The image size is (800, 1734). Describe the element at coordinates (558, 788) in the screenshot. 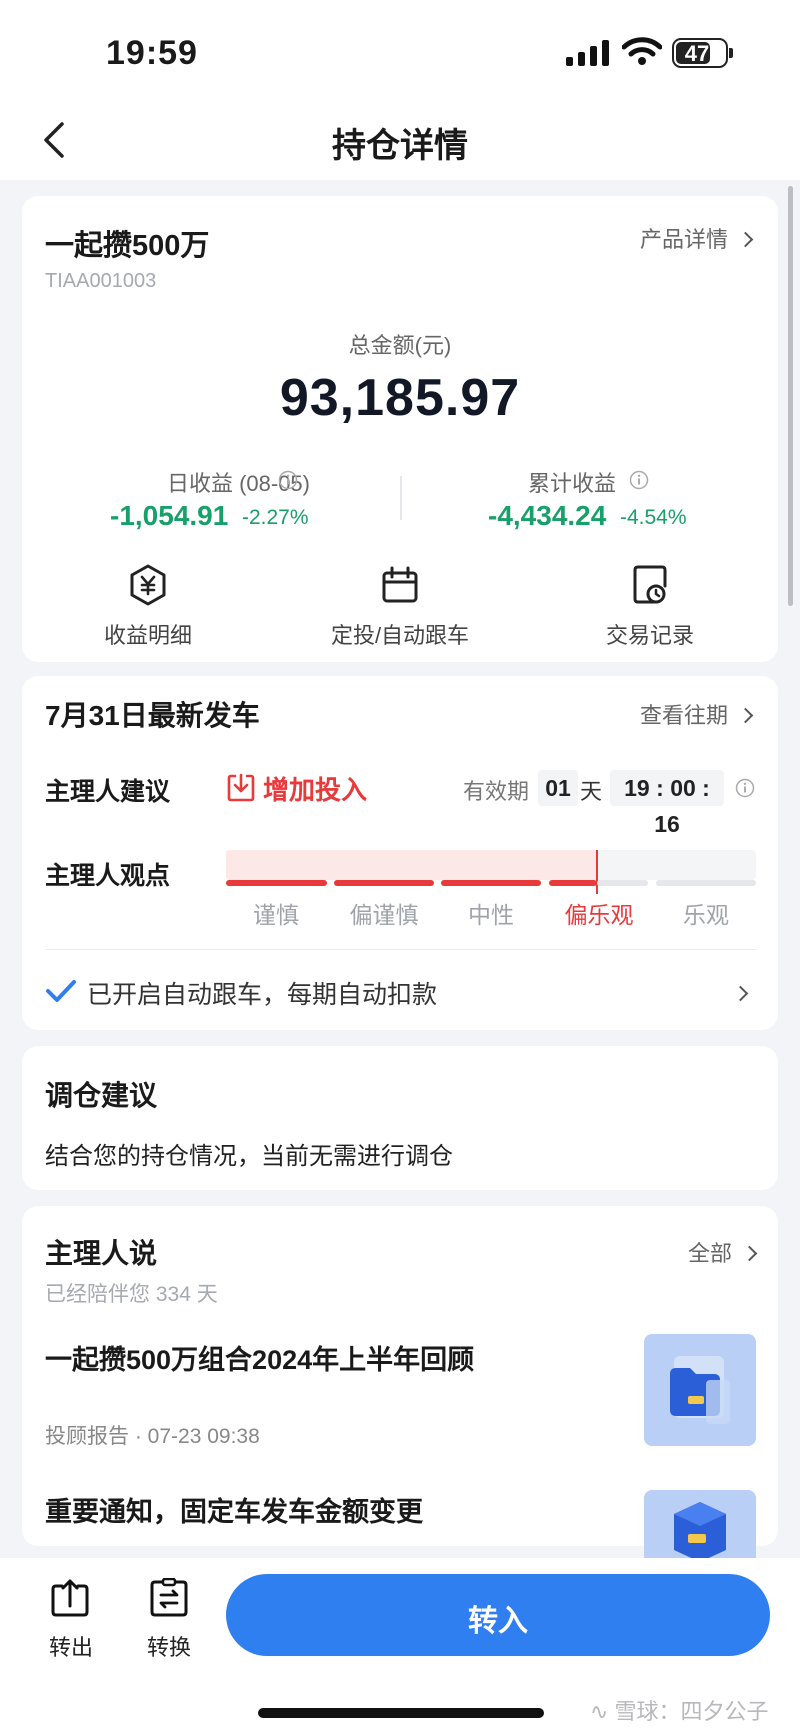

I see `countdown-days: 01` at that location.